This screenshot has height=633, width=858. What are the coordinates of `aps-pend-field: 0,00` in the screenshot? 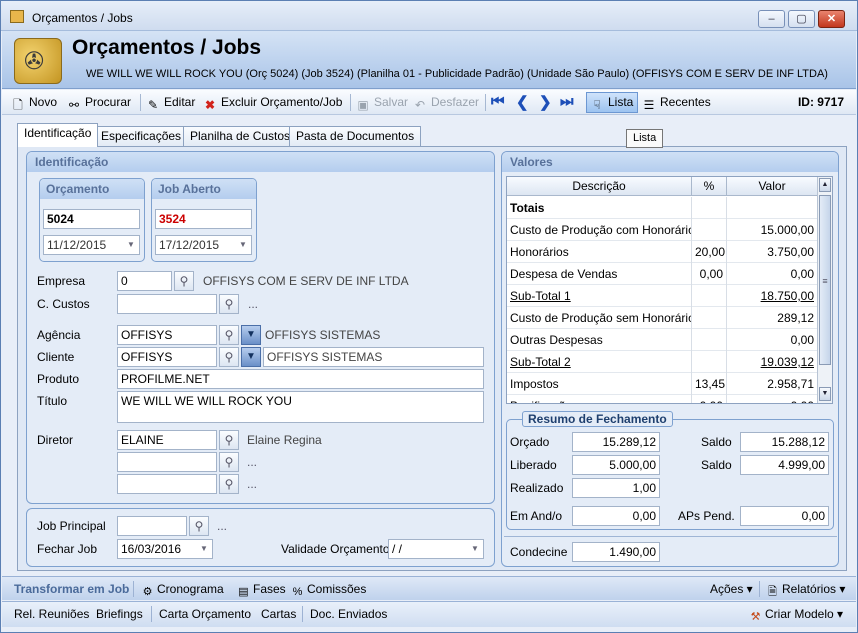 It's located at (784, 516).